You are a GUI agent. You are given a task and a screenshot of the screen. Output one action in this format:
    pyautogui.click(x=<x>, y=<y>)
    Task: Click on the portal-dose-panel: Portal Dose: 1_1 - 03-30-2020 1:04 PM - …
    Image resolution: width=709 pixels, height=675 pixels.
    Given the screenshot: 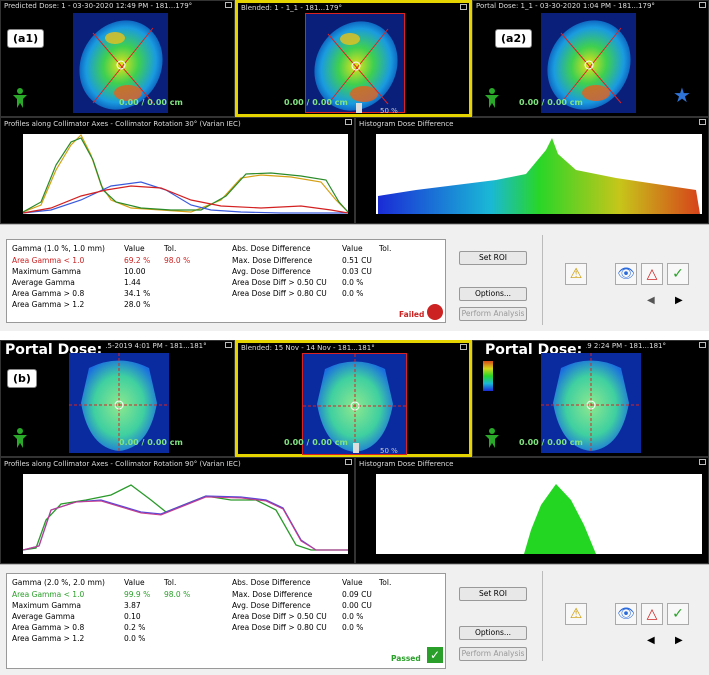 What is the action you would take?
    pyautogui.click(x=590, y=58)
    